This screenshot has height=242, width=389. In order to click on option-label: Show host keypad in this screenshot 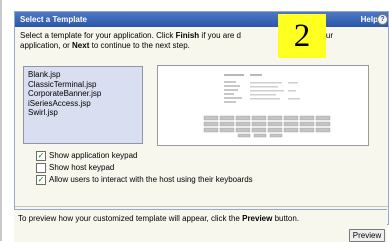, I will do `click(82, 167)`.